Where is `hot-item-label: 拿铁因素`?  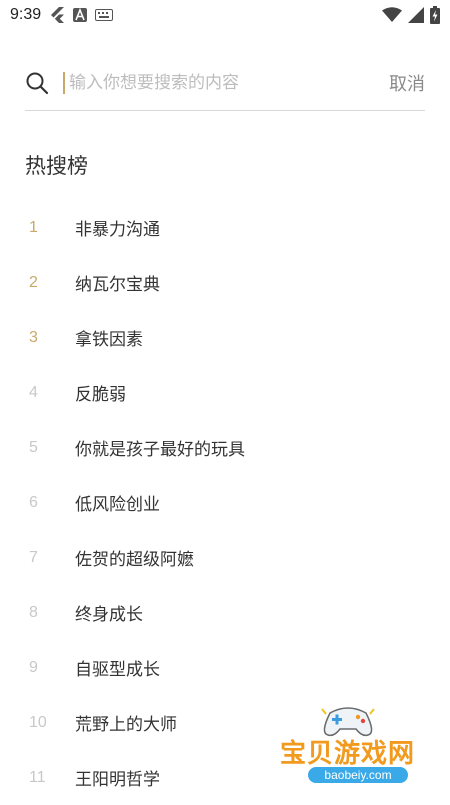
hot-item-label: 拿铁因素 is located at coordinates (109, 340).